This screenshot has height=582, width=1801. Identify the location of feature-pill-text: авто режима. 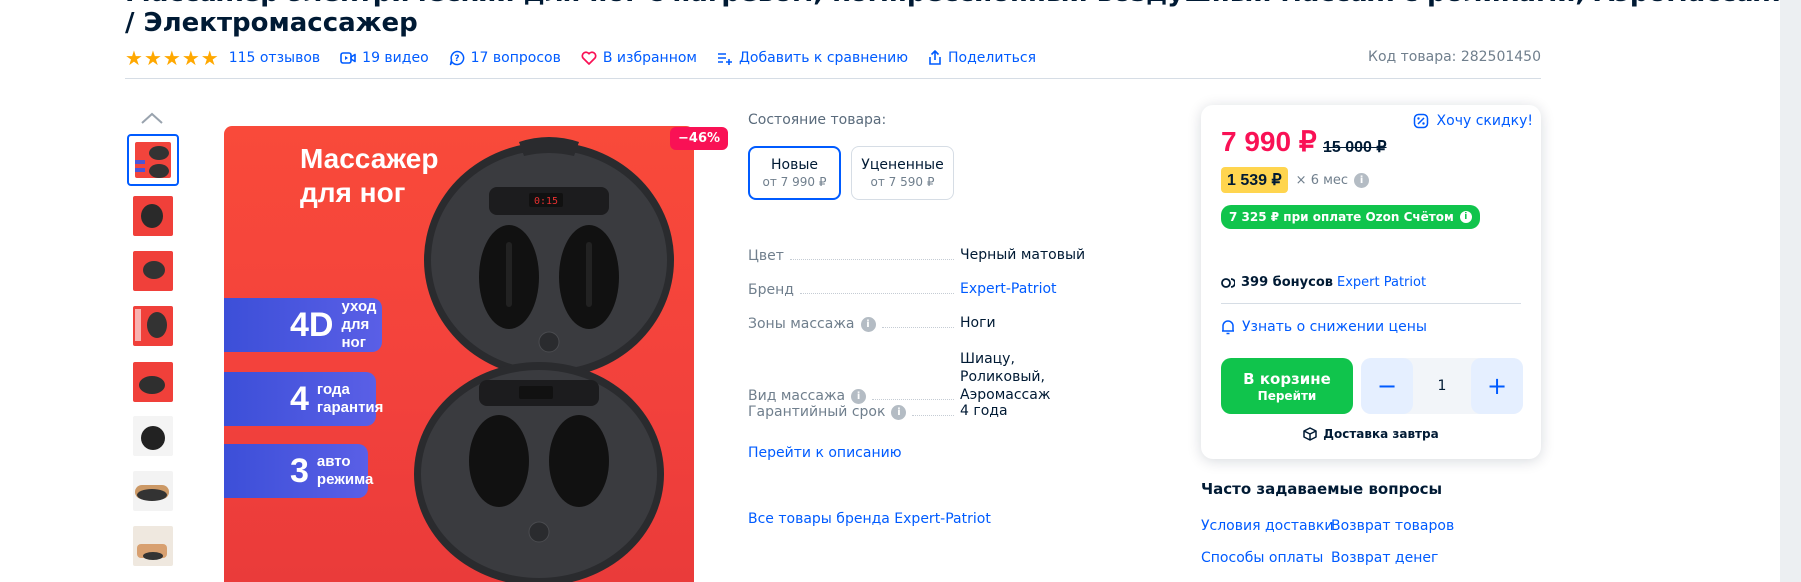
(345, 470).